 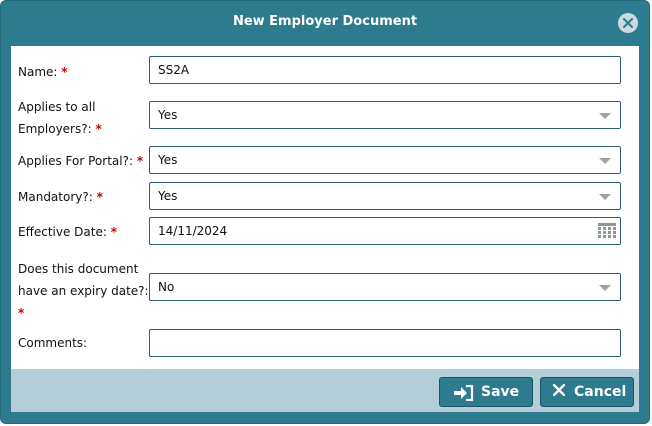 I want to click on effective-date-input: 14/11/2024, so click(x=385, y=231).